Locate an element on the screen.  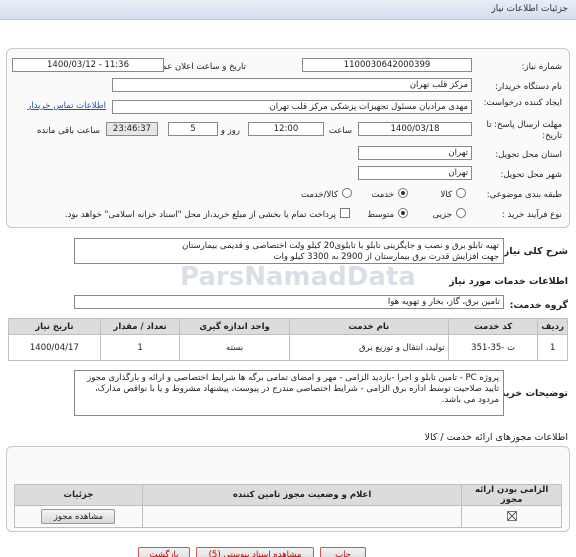
col-row: ردیف is located at coordinates (552, 326).